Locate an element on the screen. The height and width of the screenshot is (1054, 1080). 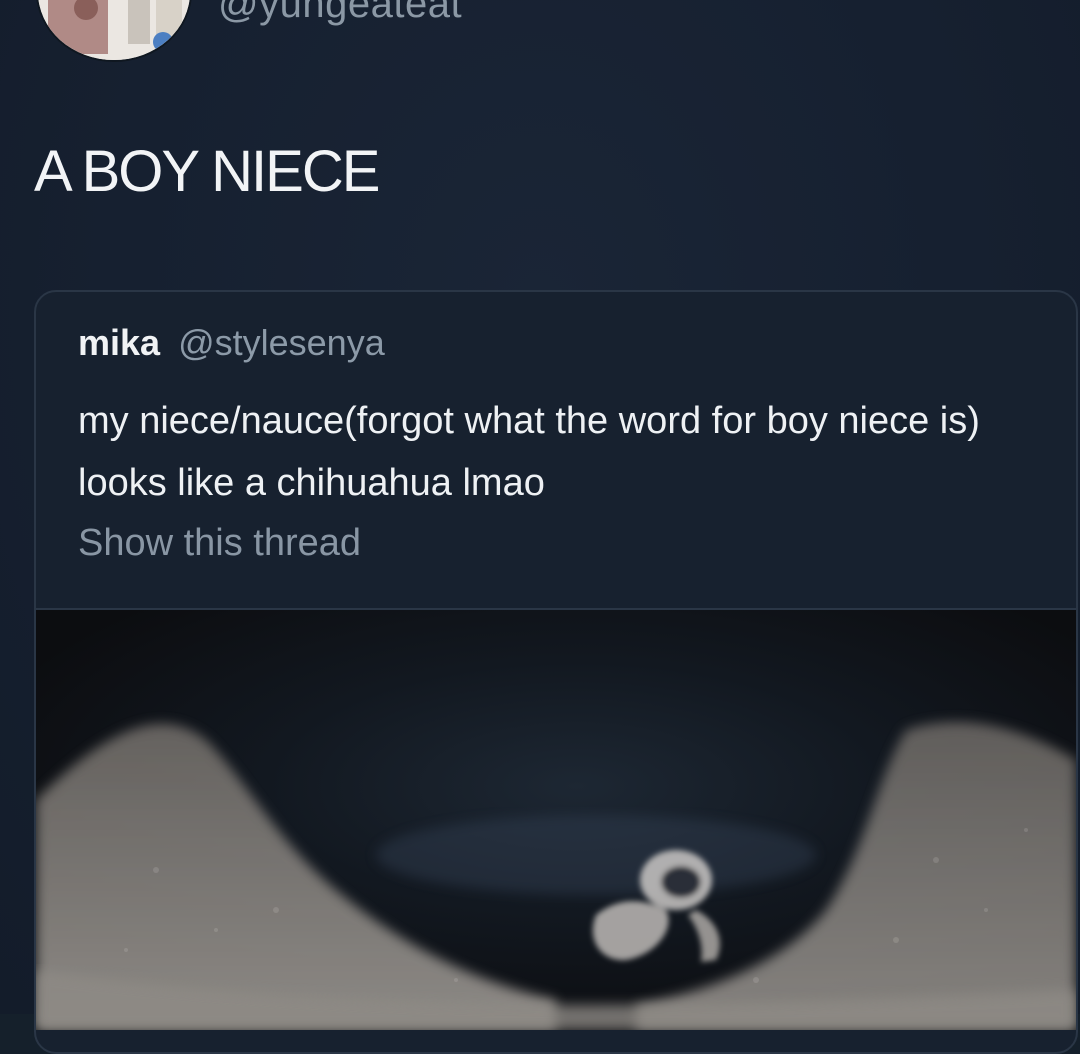
quoted-author-name: mika is located at coordinates (119, 342).